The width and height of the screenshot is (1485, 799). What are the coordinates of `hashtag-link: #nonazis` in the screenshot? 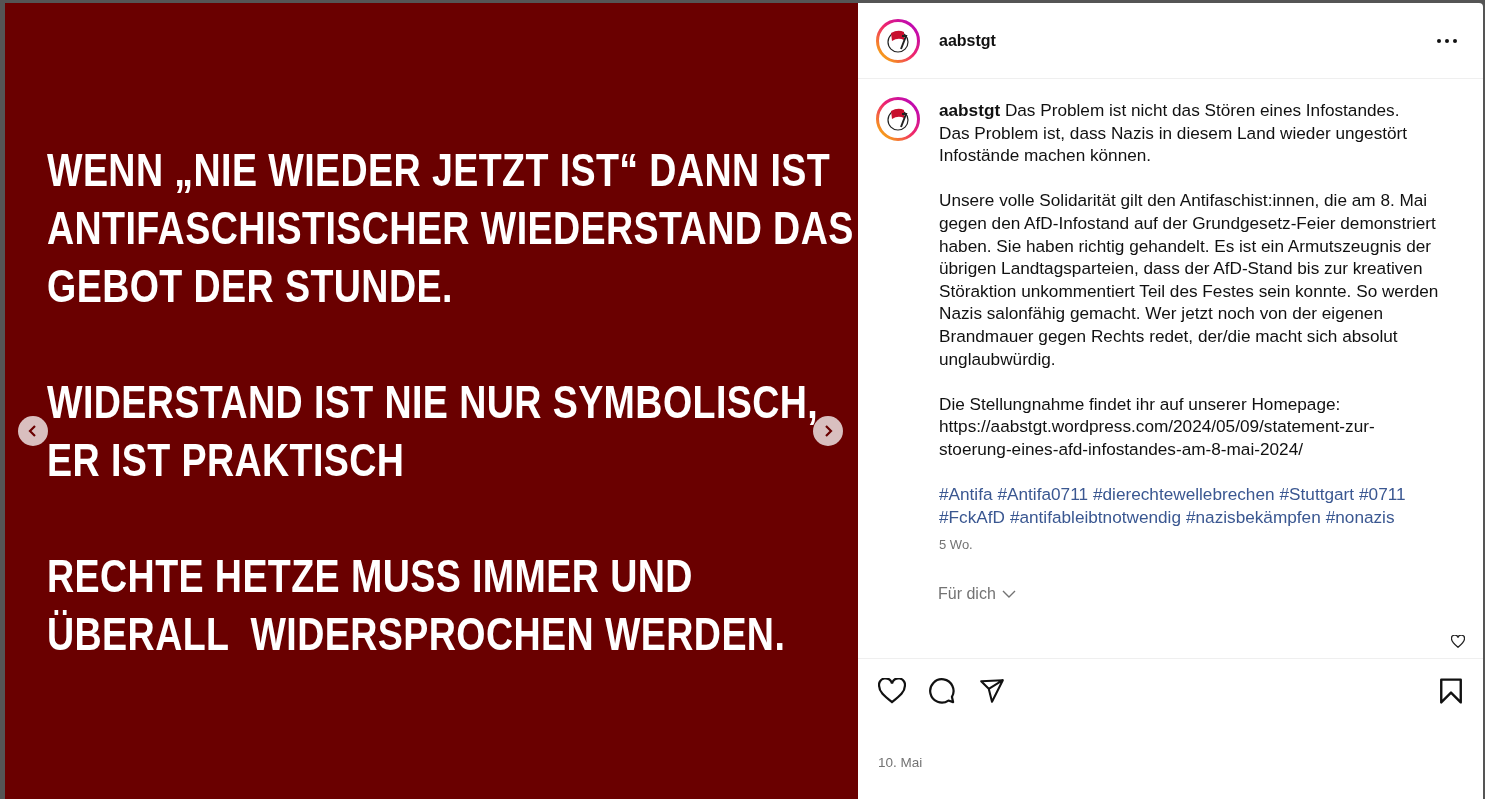 It's located at (1360, 517).